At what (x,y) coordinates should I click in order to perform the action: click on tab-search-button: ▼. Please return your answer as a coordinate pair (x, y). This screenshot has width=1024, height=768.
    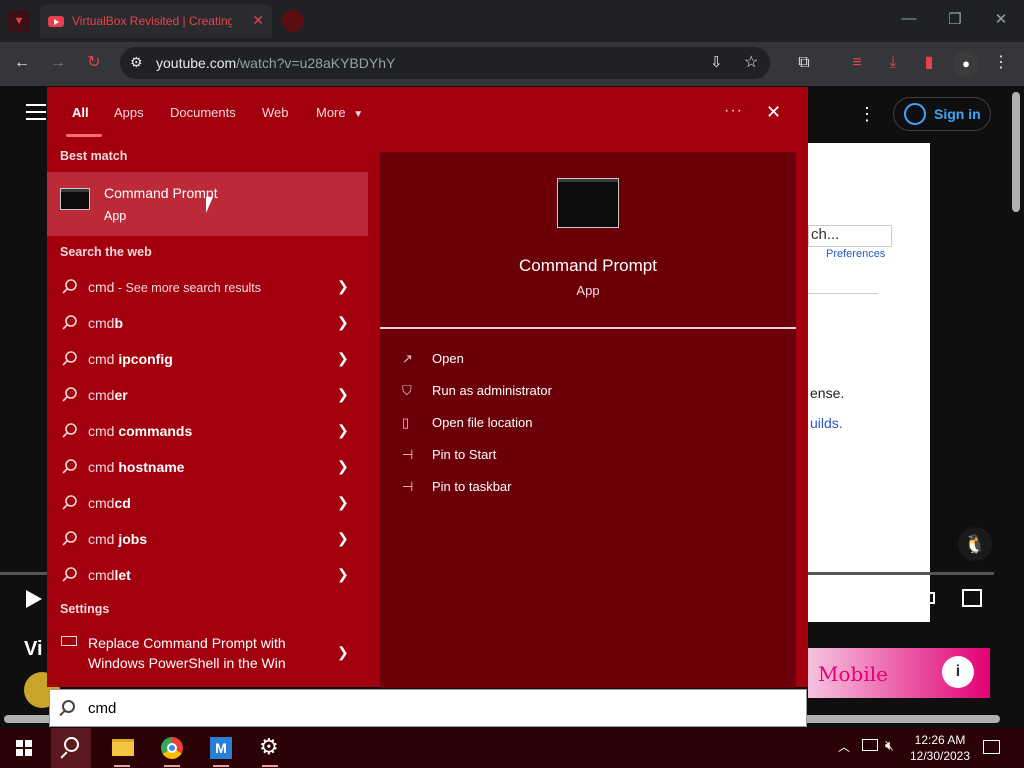
    Looking at the image, I should click on (19, 21).